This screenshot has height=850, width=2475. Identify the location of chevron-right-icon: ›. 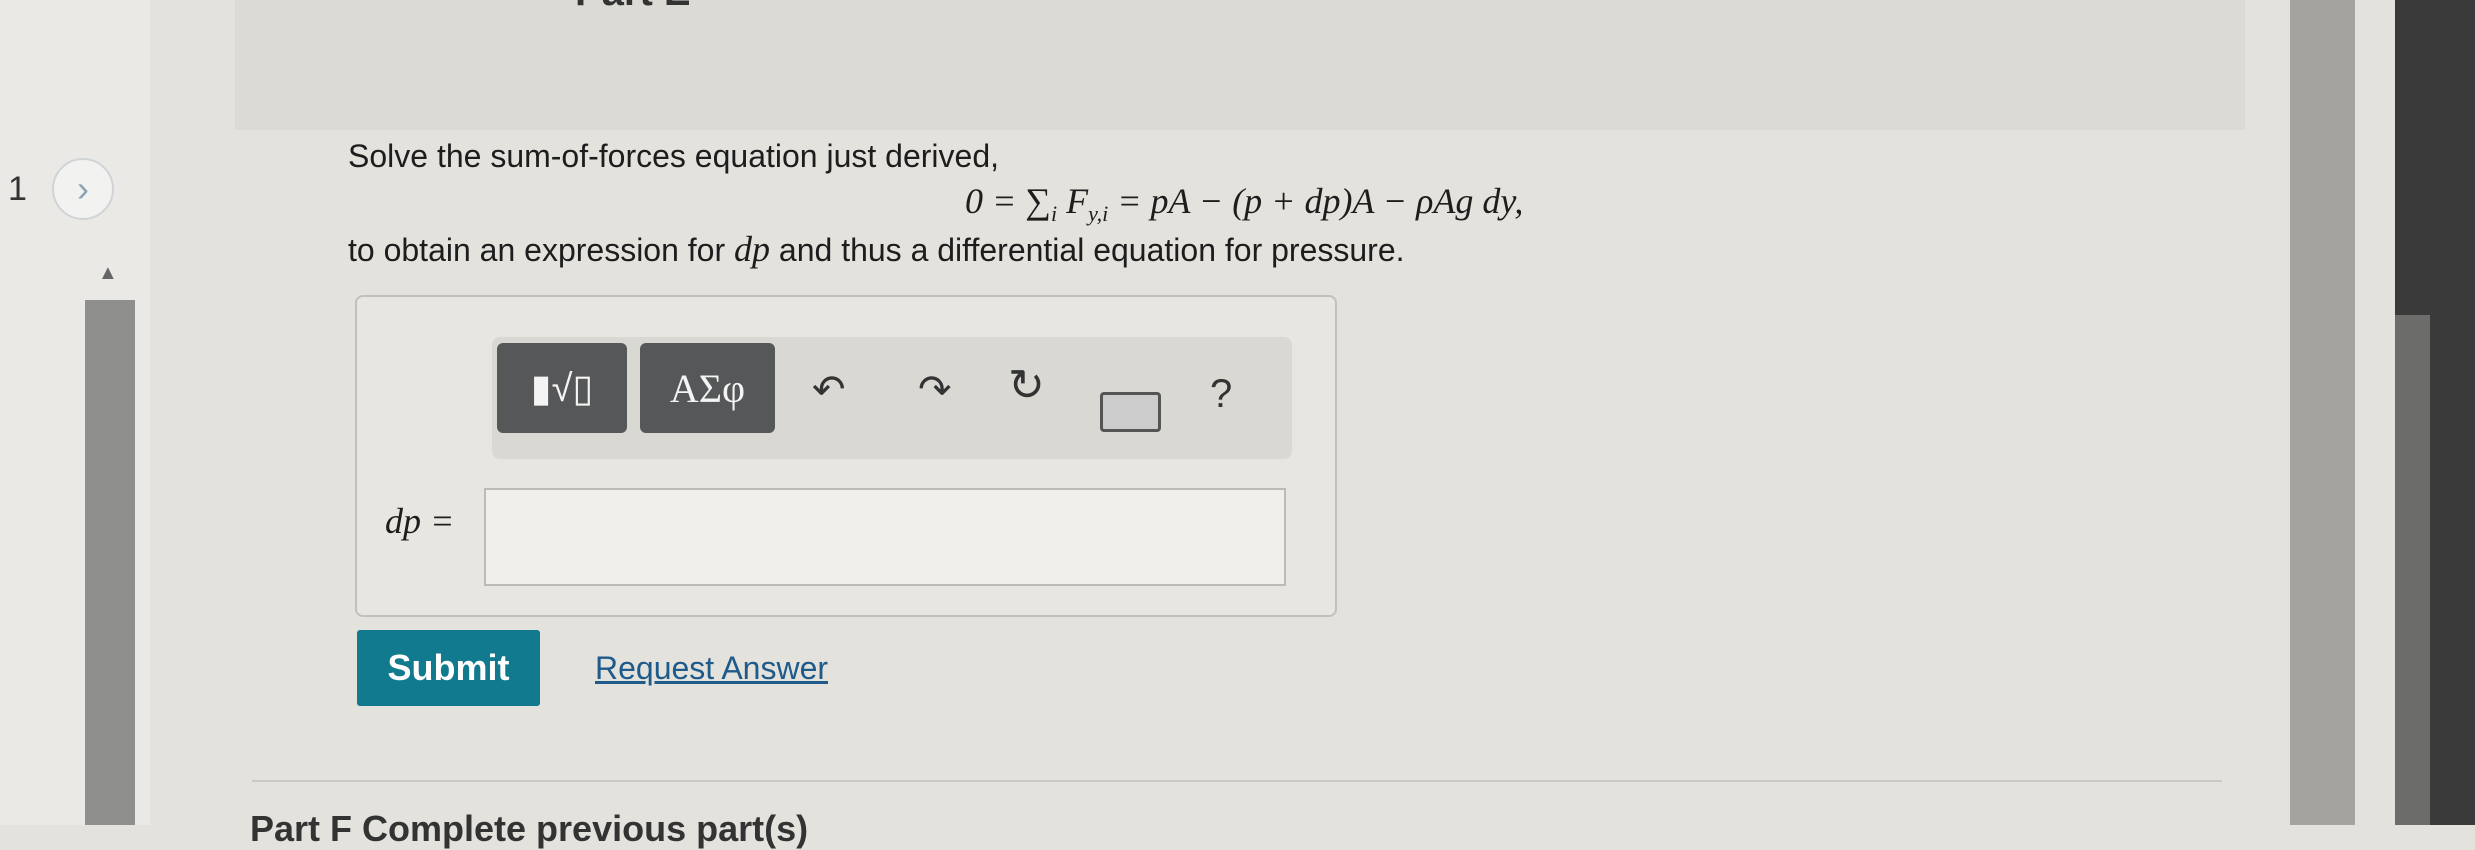
(83, 188).